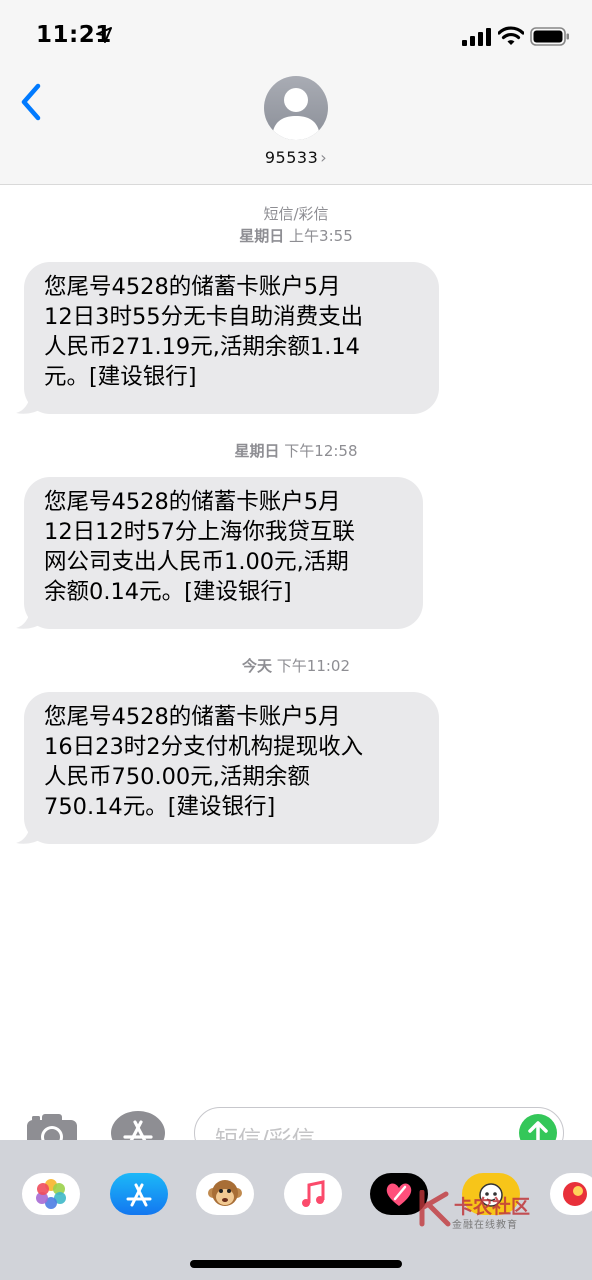  I want to click on watermark-logo-icon, so click(435, 1208).